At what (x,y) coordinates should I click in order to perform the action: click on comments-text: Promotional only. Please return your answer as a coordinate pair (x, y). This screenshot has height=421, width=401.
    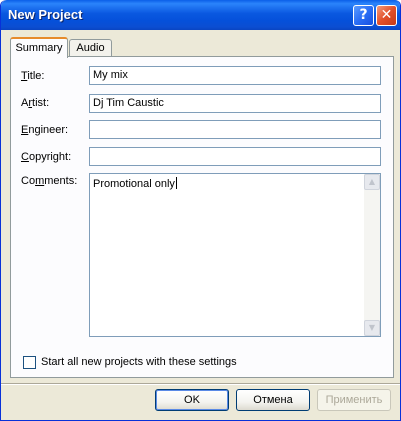
    Looking at the image, I should click on (135, 183).